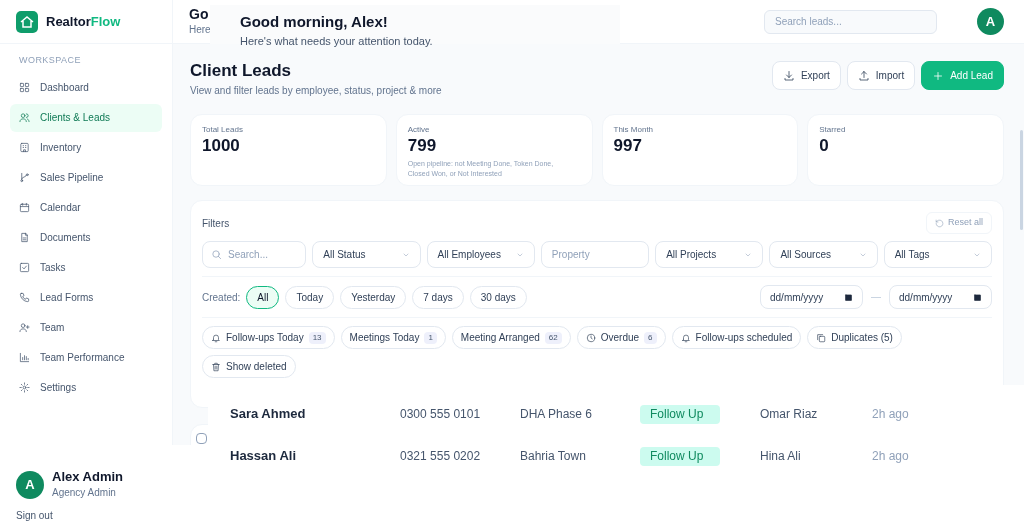 The width and height of the screenshot is (1024, 530). I want to click on stat-value: 997, so click(628, 146).